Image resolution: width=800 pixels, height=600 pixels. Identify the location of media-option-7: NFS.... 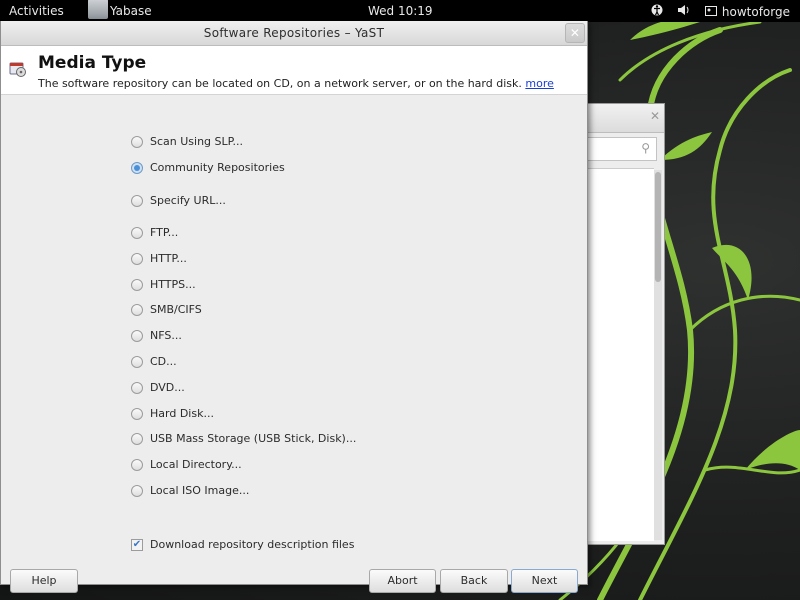
(156, 335).